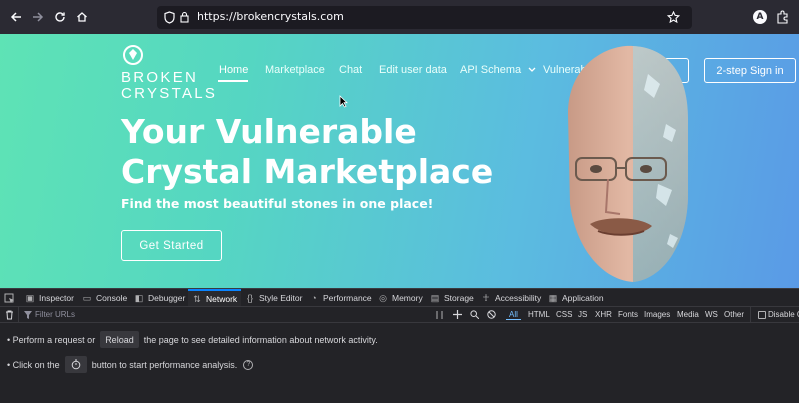 The image size is (799, 403). What do you see at coordinates (51, 339) in the screenshot?
I see `msg1-before: • Perform a request or` at bounding box center [51, 339].